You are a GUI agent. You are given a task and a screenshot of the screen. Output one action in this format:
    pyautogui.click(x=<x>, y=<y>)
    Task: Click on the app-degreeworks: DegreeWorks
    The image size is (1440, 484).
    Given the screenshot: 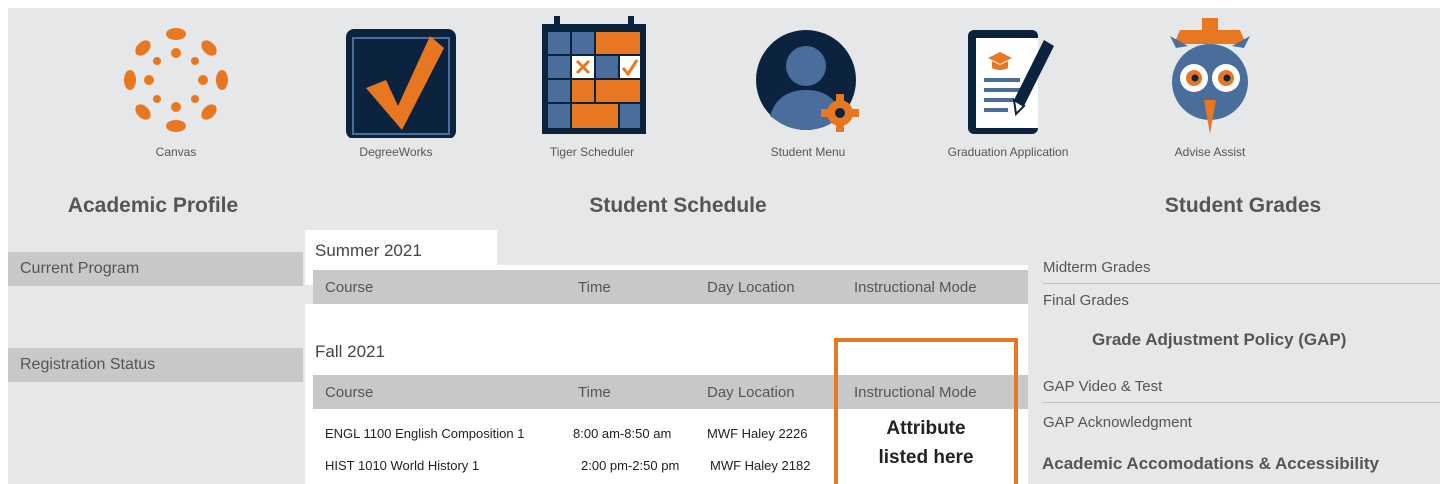 What is the action you would take?
    pyautogui.click(x=396, y=83)
    